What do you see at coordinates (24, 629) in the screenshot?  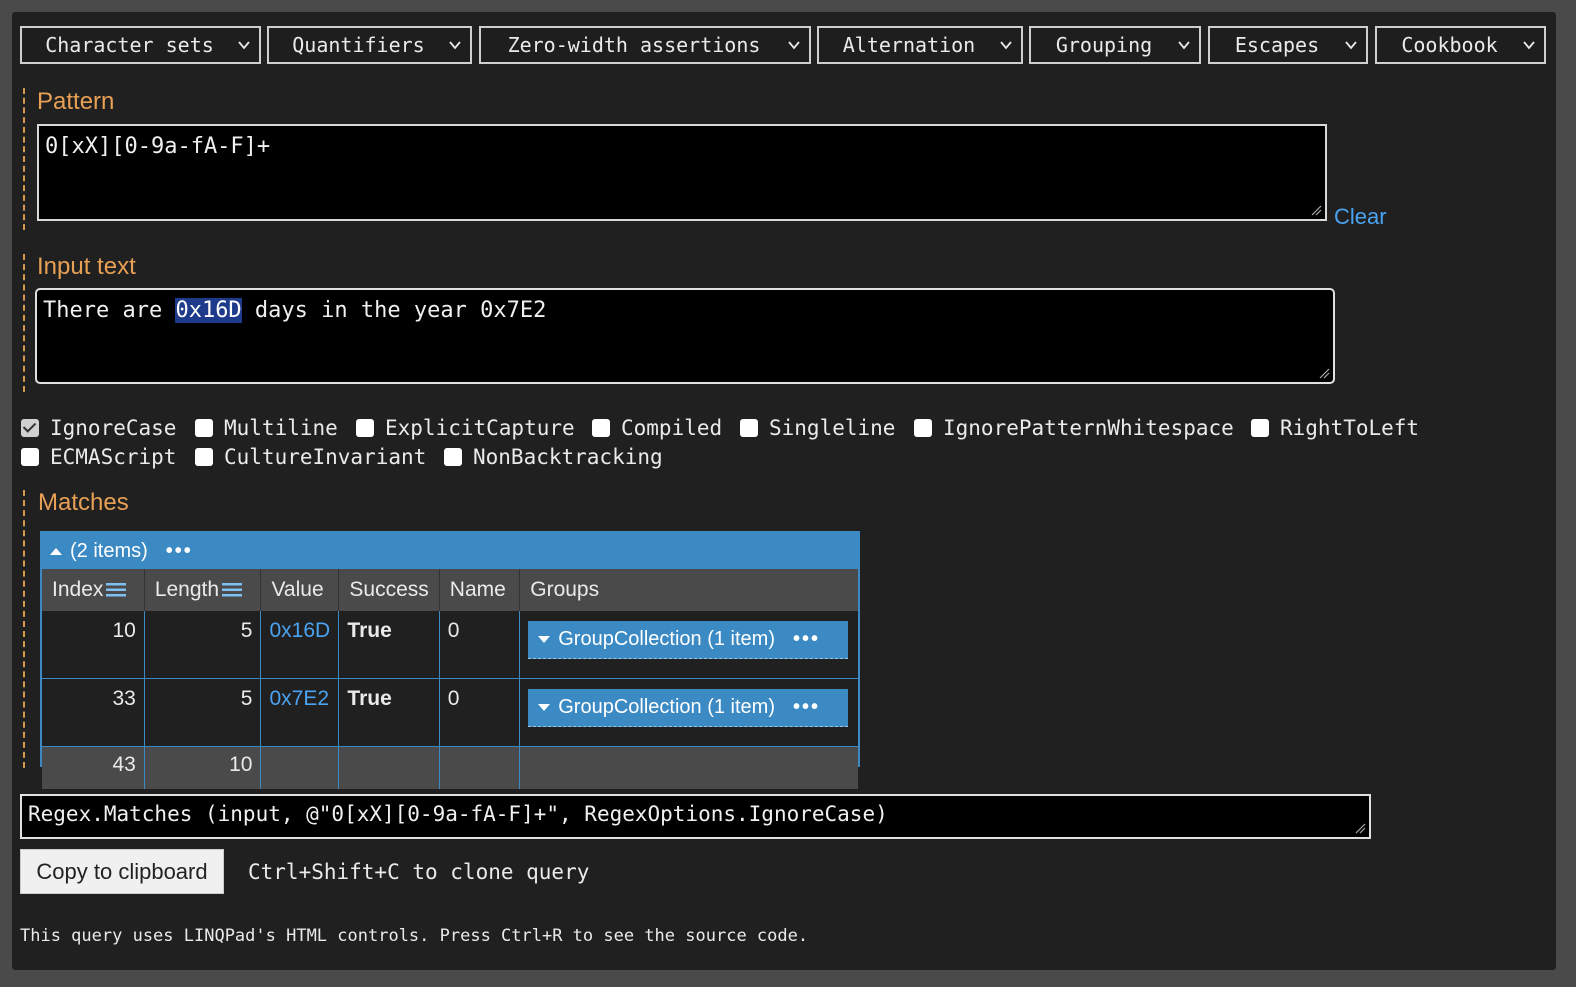 I see `matches-section-border` at bounding box center [24, 629].